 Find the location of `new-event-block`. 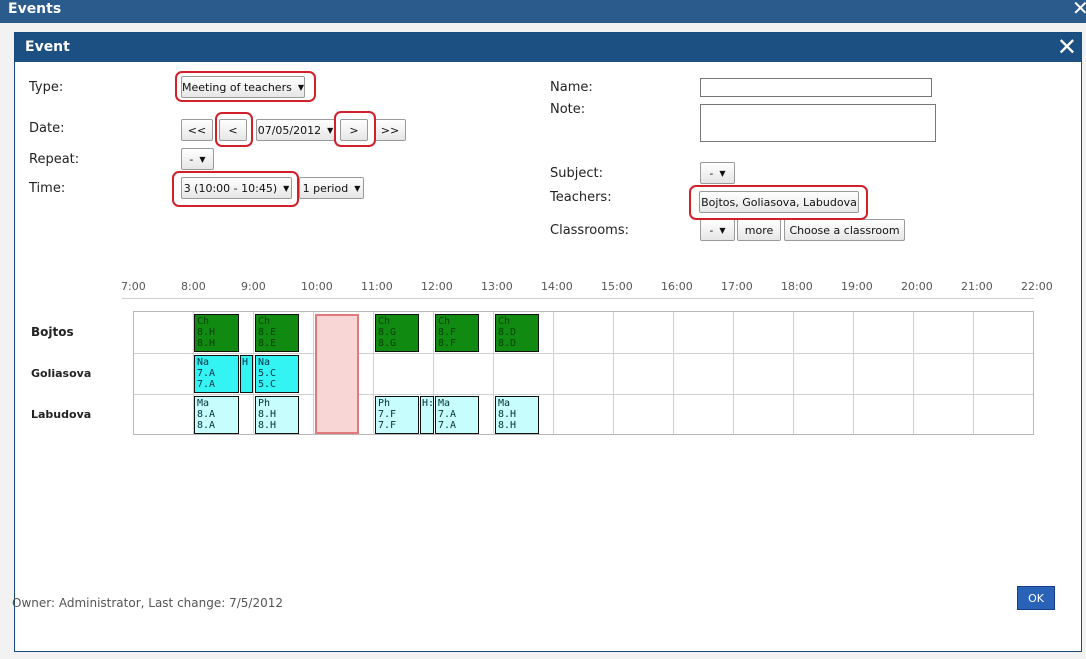

new-event-block is located at coordinates (337, 374).